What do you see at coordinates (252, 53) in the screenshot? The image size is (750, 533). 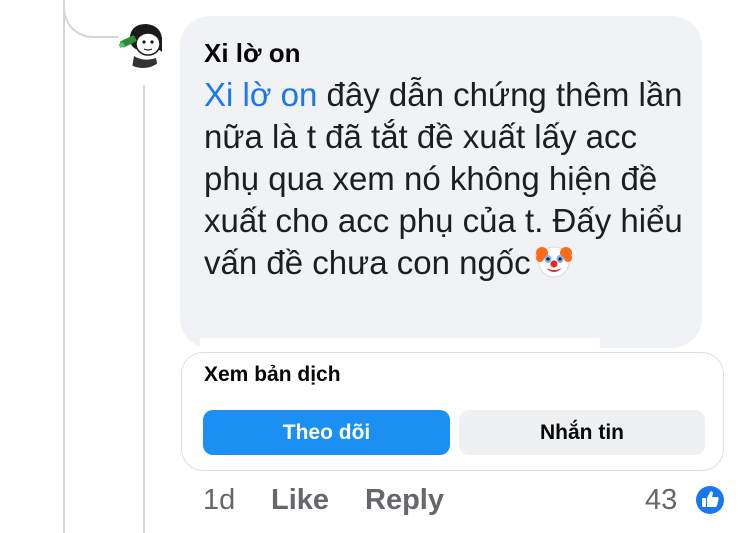 I see `comment-author: Xi lờ on` at bounding box center [252, 53].